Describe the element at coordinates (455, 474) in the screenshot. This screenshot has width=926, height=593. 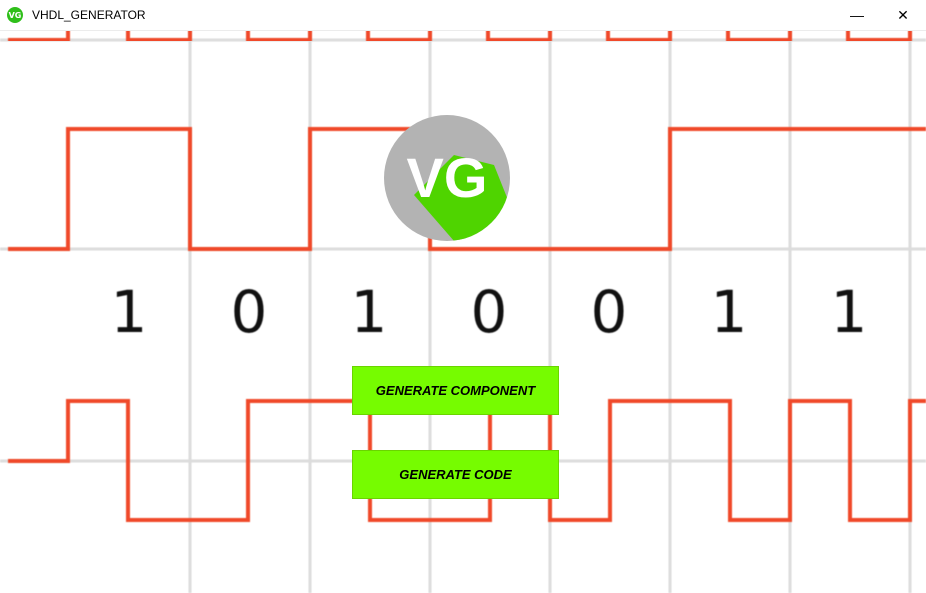
I see `generate-code-button: GENERATE CODE` at that location.